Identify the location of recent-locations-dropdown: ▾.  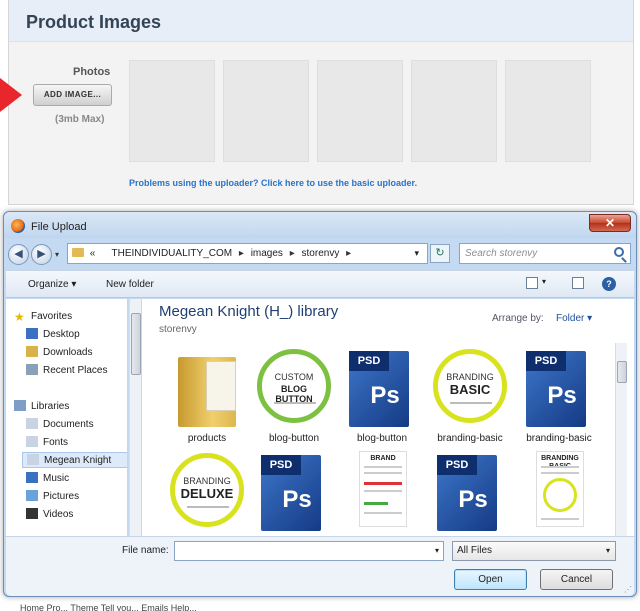
(57, 254).